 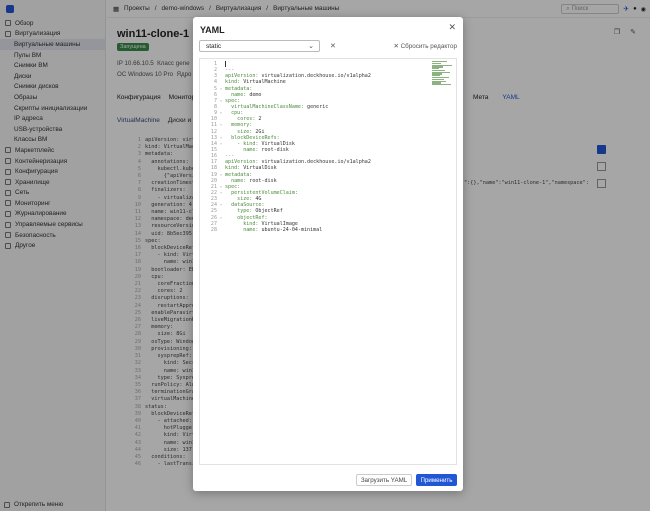 What do you see at coordinates (384, 480) in the screenshot?
I see `upload-yaml-button: Загрузить YAML` at bounding box center [384, 480].